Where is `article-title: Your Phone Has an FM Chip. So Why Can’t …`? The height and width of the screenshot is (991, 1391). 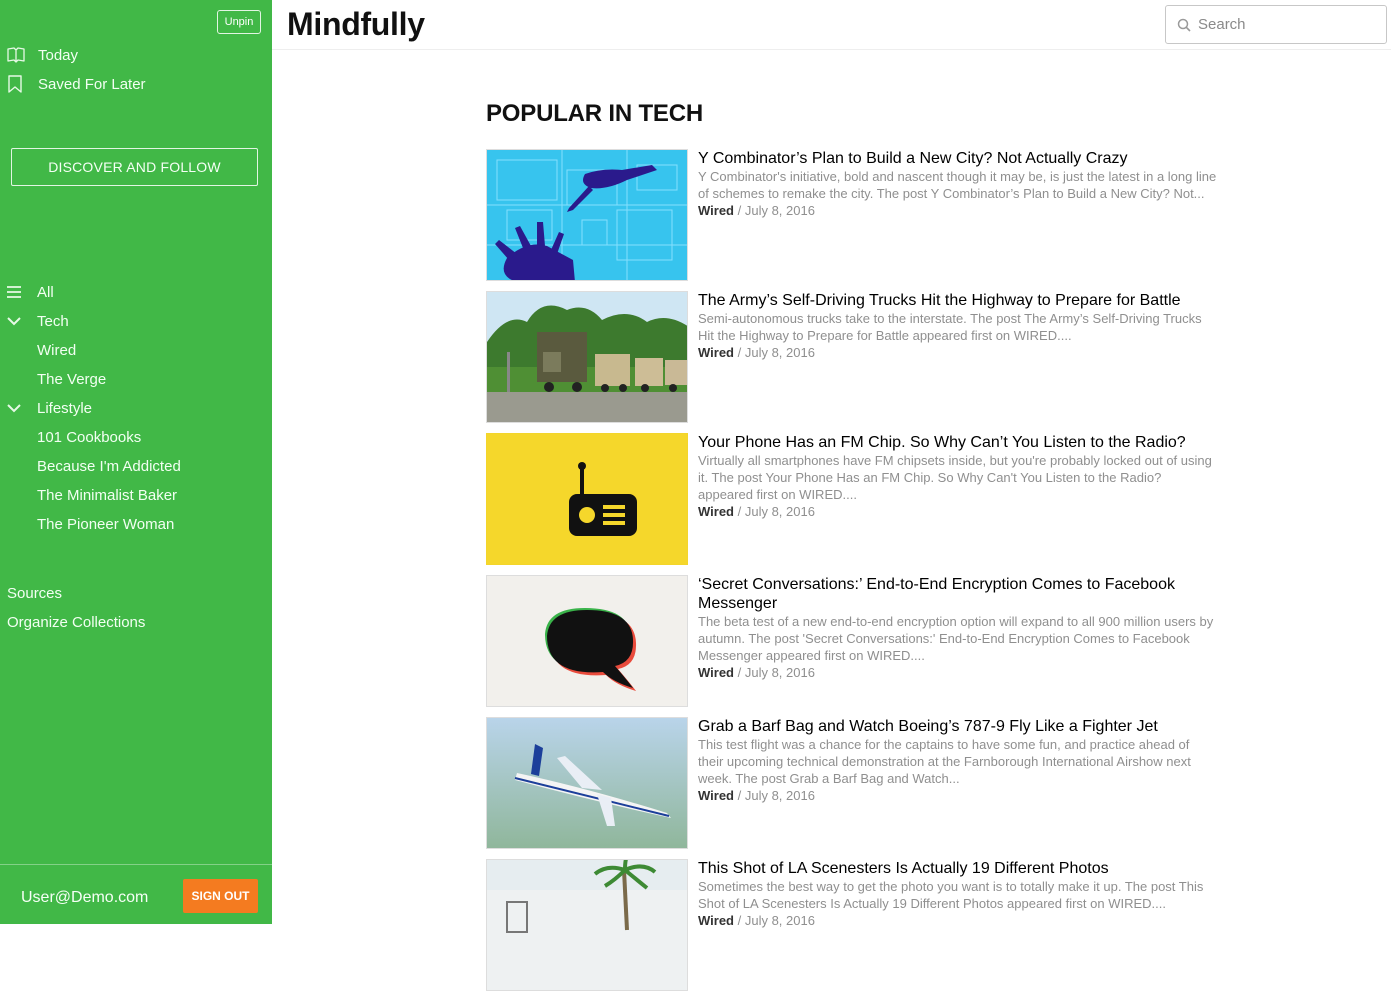
article-title: Your Phone Has an FM Chip. So Why Can’t … is located at coordinates (958, 442).